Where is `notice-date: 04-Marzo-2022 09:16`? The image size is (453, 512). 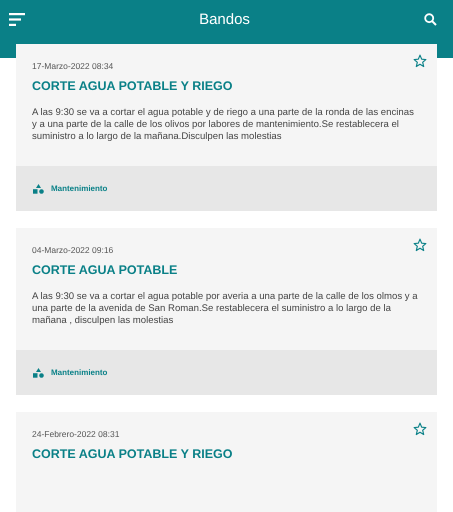
notice-date: 04-Marzo-2022 09:16 is located at coordinates (73, 250).